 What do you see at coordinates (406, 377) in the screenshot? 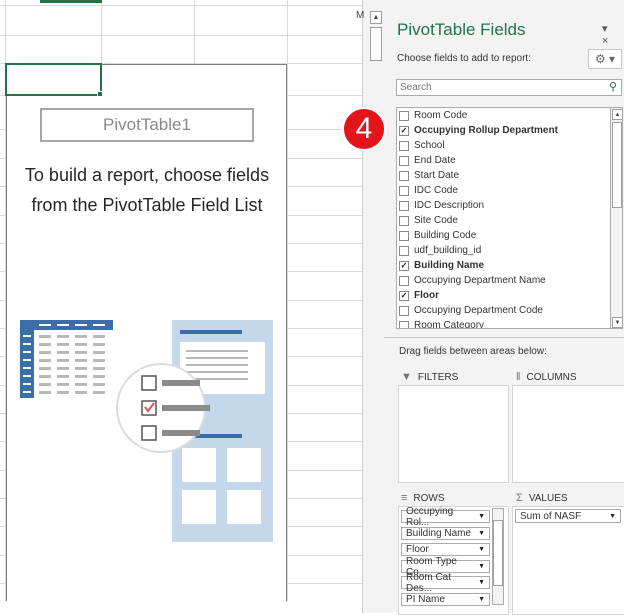
I see `filter-icon: ▼` at bounding box center [406, 377].